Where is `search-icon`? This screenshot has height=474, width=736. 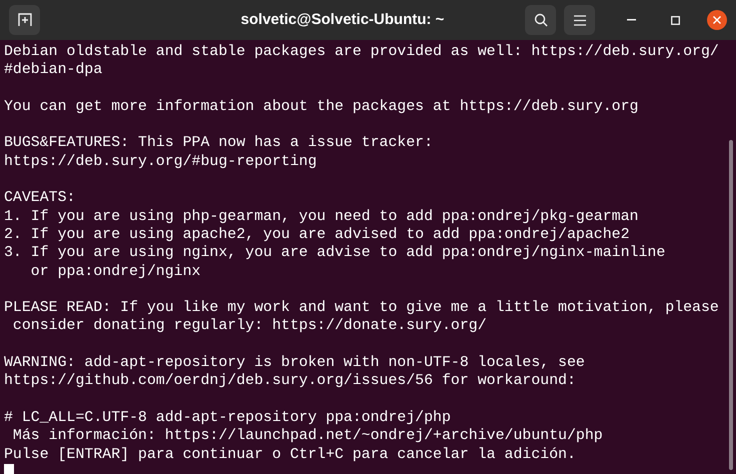 search-icon is located at coordinates (541, 20).